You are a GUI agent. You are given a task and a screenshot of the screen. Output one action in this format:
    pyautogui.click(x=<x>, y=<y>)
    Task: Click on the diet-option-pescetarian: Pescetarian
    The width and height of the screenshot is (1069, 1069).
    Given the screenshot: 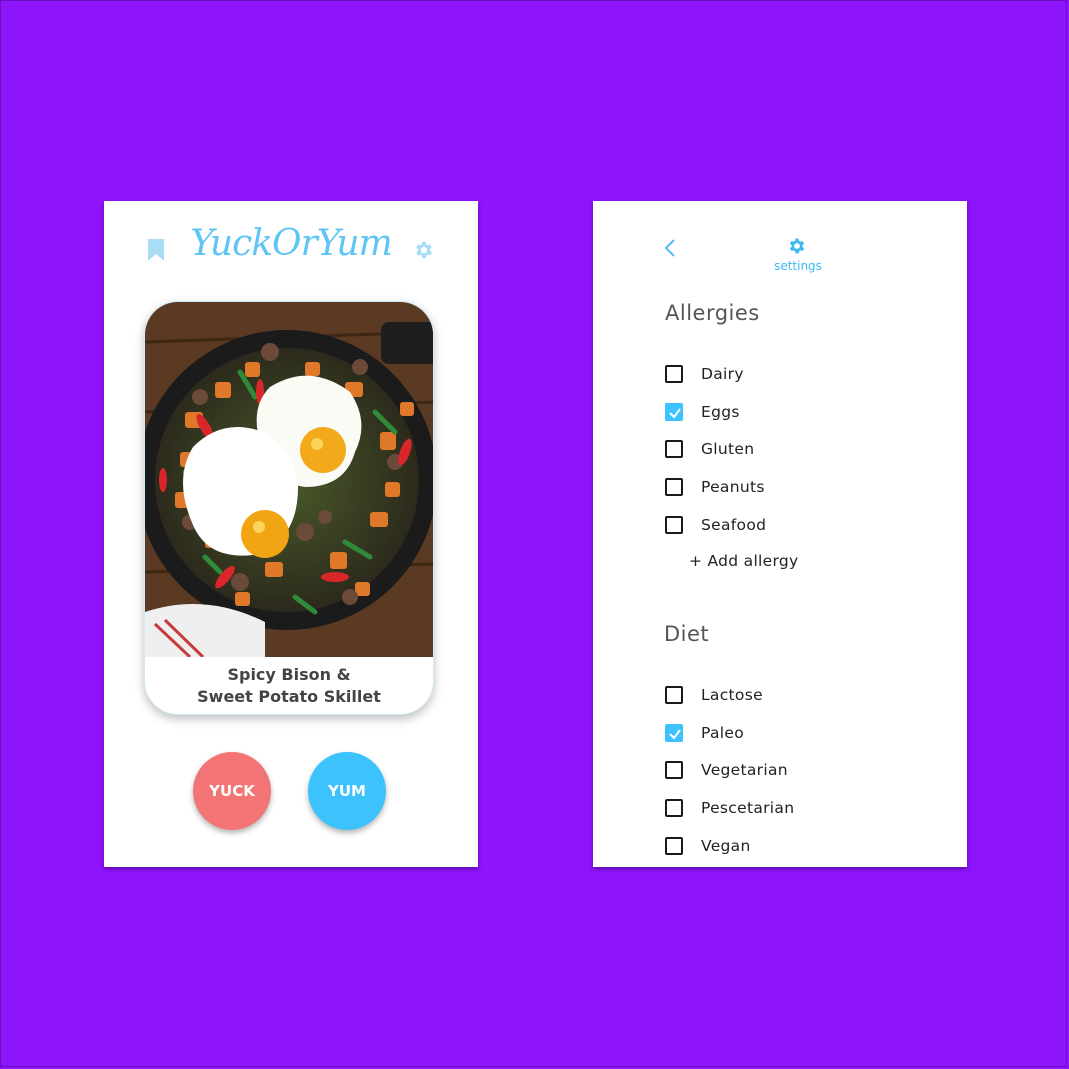 What is the action you would take?
    pyautogui.click(x=729, y=808)
    